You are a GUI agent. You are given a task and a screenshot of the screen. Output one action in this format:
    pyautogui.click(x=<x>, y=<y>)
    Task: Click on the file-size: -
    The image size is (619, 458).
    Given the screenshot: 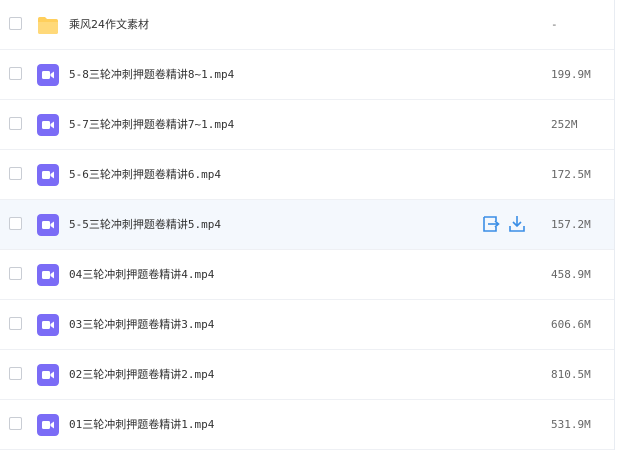 What is the action you would take?
    pyautogui.click(x=554, y=24)
    